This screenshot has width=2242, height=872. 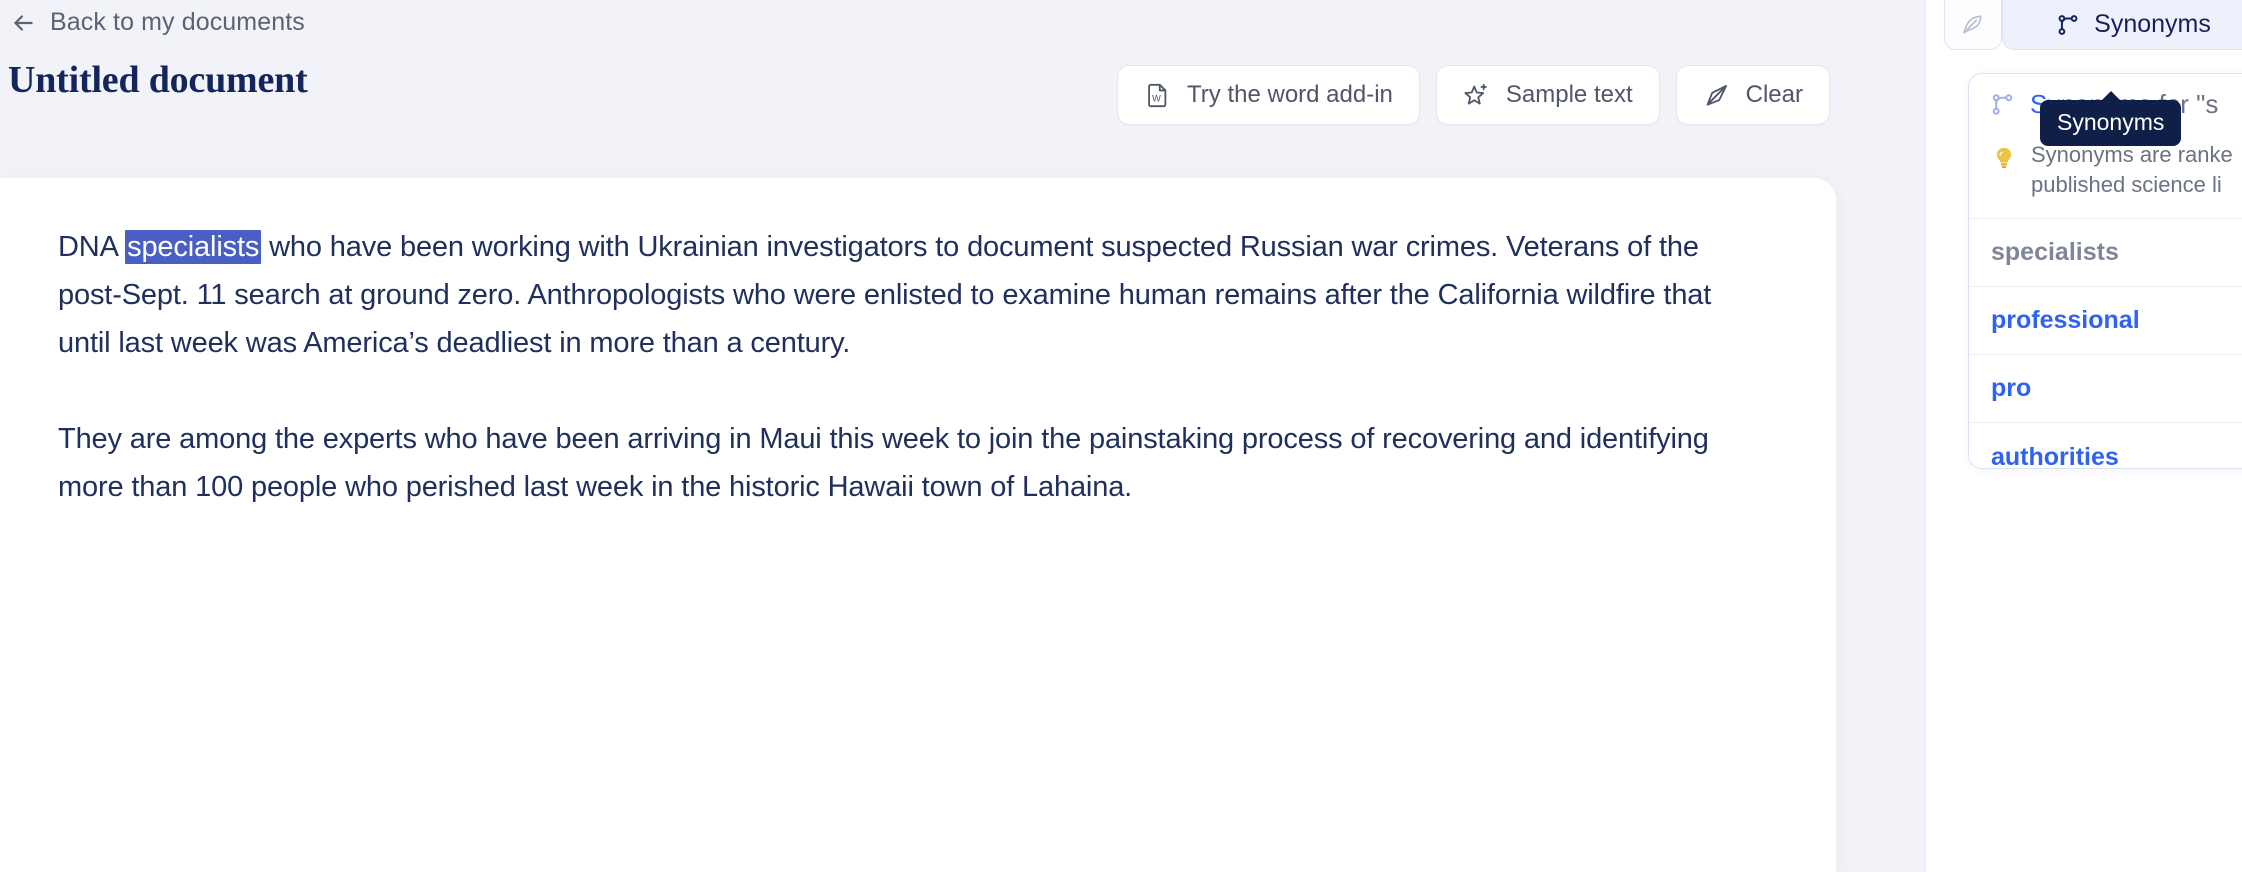 I want to click on sample-text-button: Sample text, so click(x=1547, y=95).